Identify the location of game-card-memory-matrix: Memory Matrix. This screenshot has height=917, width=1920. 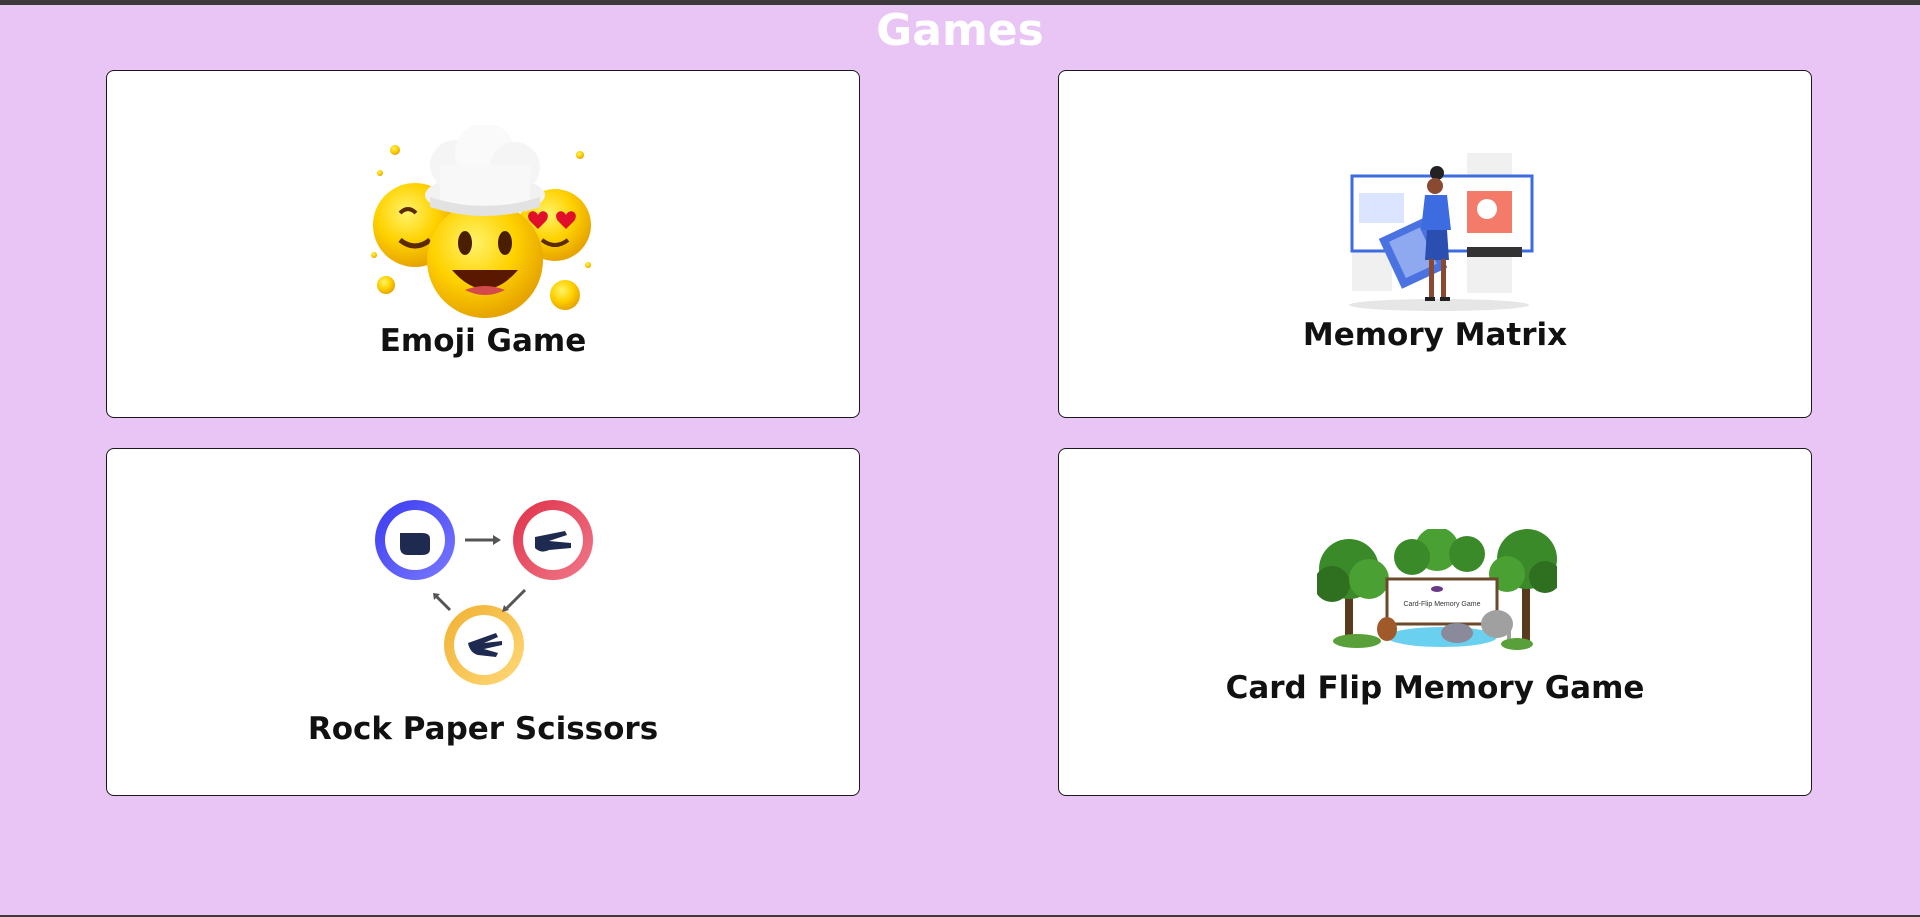
(1435, 244).